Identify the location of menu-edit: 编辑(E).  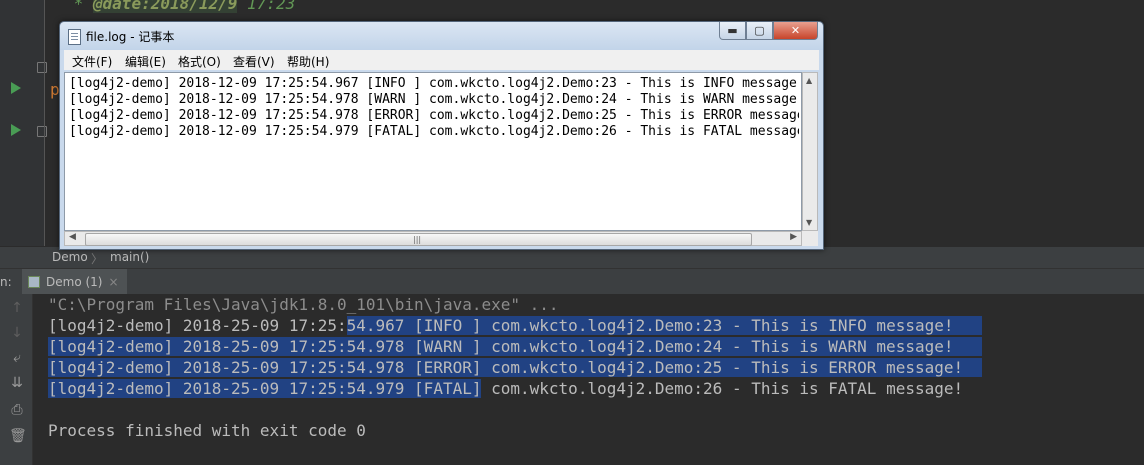
(145, 61).